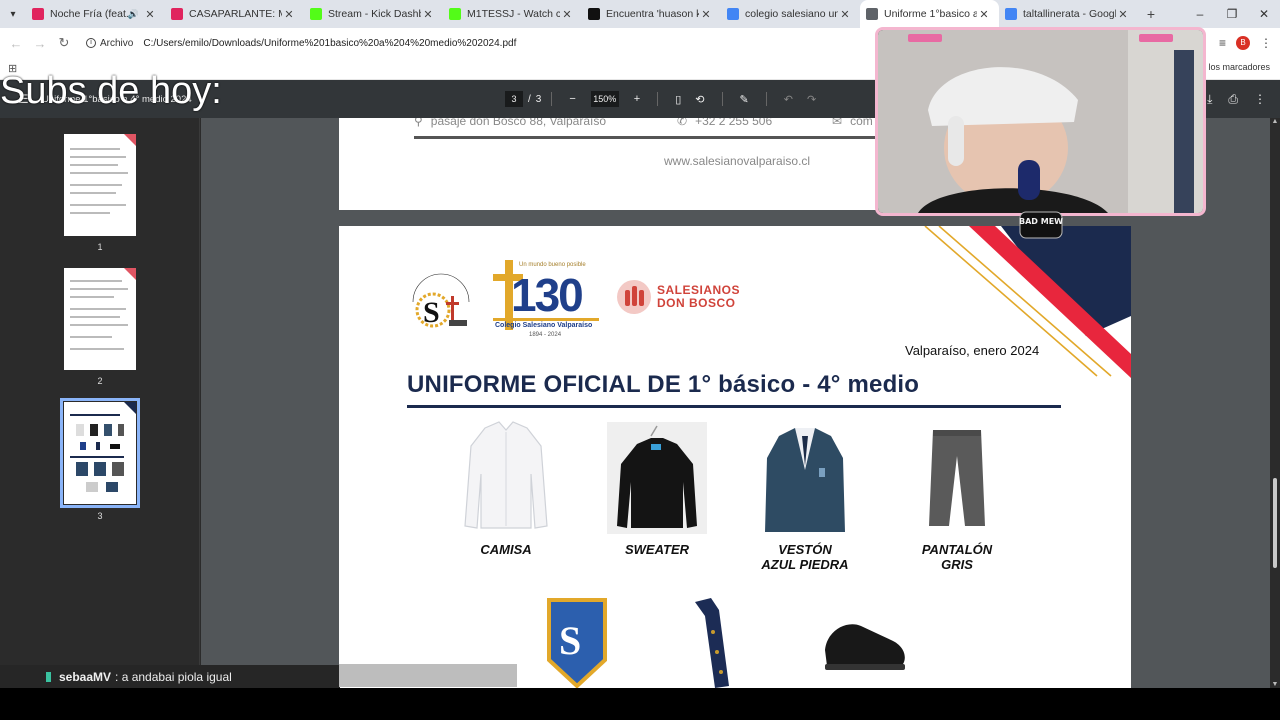 Image resolution: width=1280 pixels, height=720 pixels. Describe the element at coordinates (657, 549) in the screenshot. I see `item-label-line1: SWEATER` at that location.